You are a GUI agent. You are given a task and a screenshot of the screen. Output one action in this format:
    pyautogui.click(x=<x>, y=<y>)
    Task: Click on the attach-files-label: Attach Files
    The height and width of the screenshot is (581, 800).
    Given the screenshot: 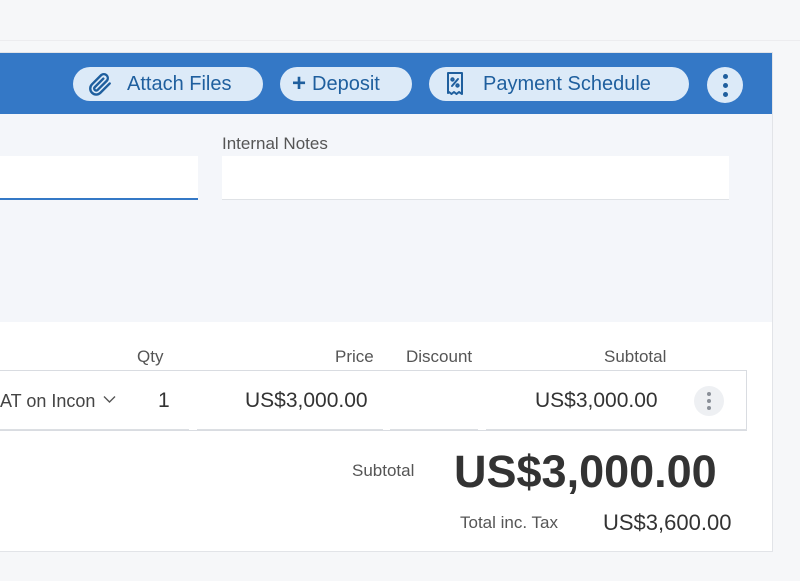 What is the action you would take?
    pyautogui.click(x=179, y=83)
    